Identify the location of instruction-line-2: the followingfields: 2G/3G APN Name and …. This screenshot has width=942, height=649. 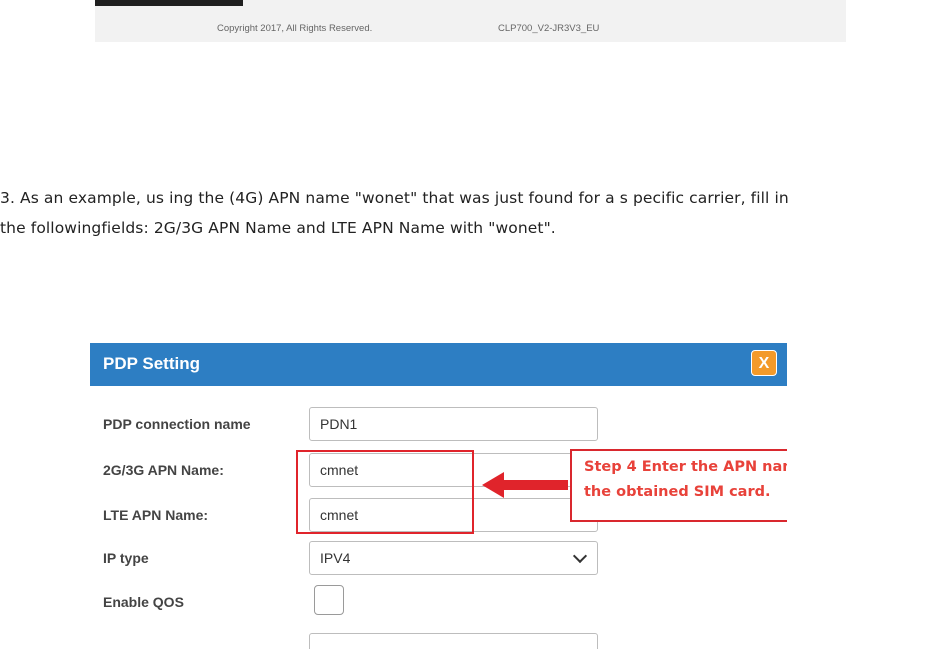
(278, 228).